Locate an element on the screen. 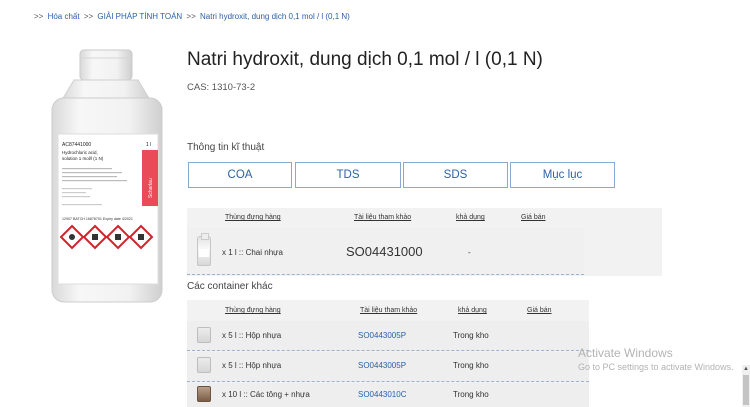 This screenshot has height=407, width=750. coa-button: COA is located at coordinates (240, 175).